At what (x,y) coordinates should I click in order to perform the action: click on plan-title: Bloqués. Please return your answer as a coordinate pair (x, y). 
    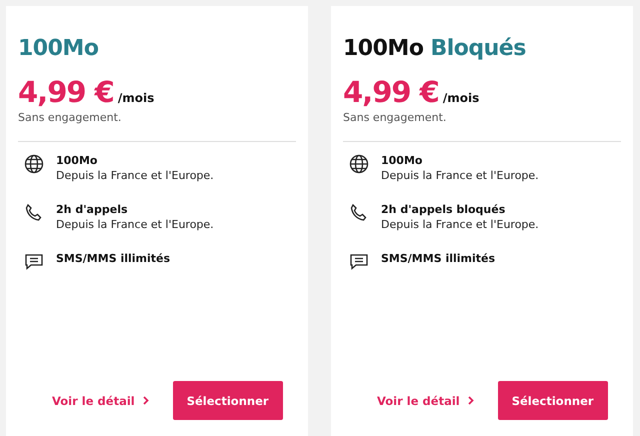
    Looking at the image, I should click on (478, 48).